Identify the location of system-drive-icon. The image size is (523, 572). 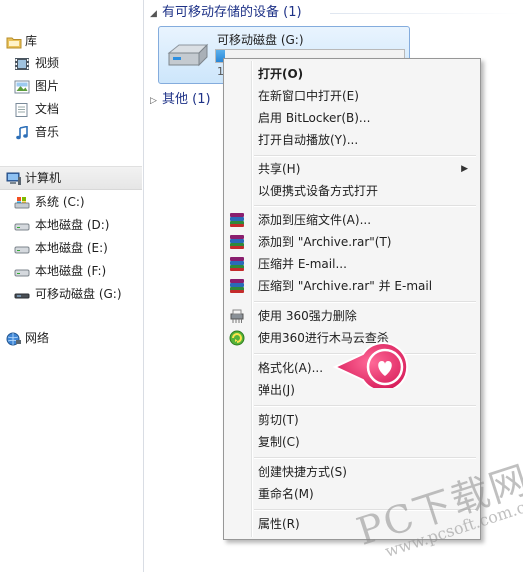
(22, 202).